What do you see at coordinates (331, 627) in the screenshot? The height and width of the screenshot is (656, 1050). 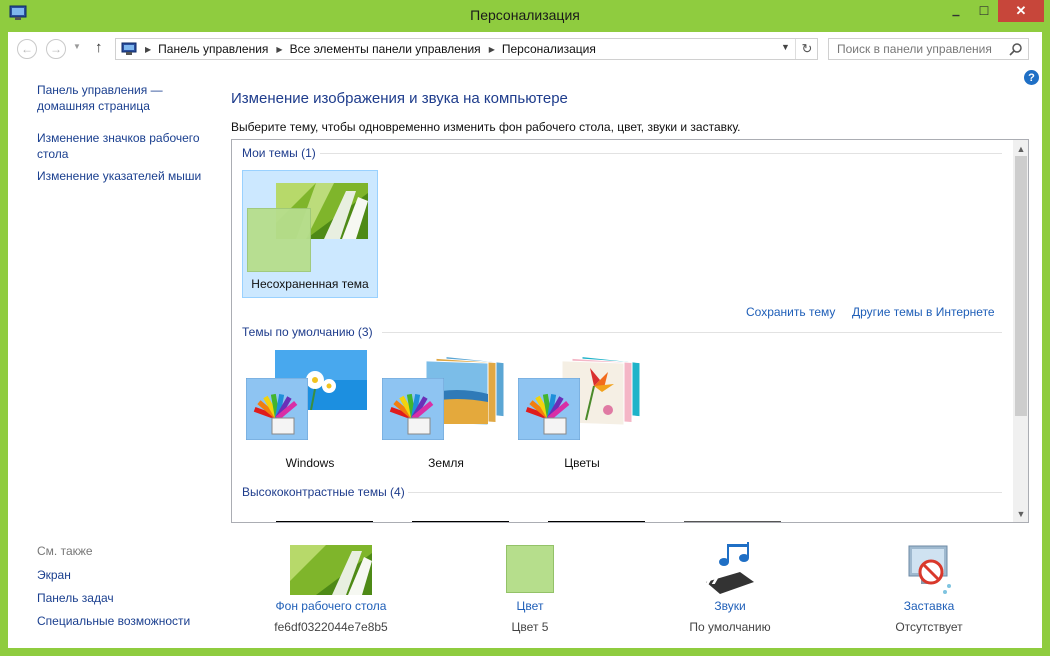 I see `desktop-background-value: fe6df0322044e7e8b5` at bounding box center [331, 627].